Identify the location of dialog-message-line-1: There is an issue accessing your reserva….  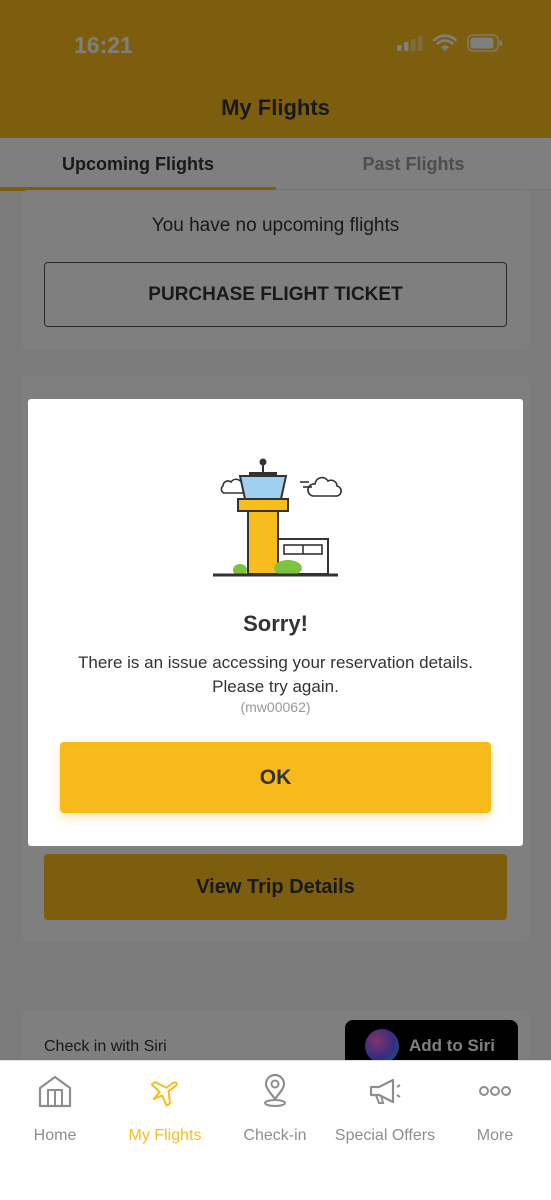
(275, 662).